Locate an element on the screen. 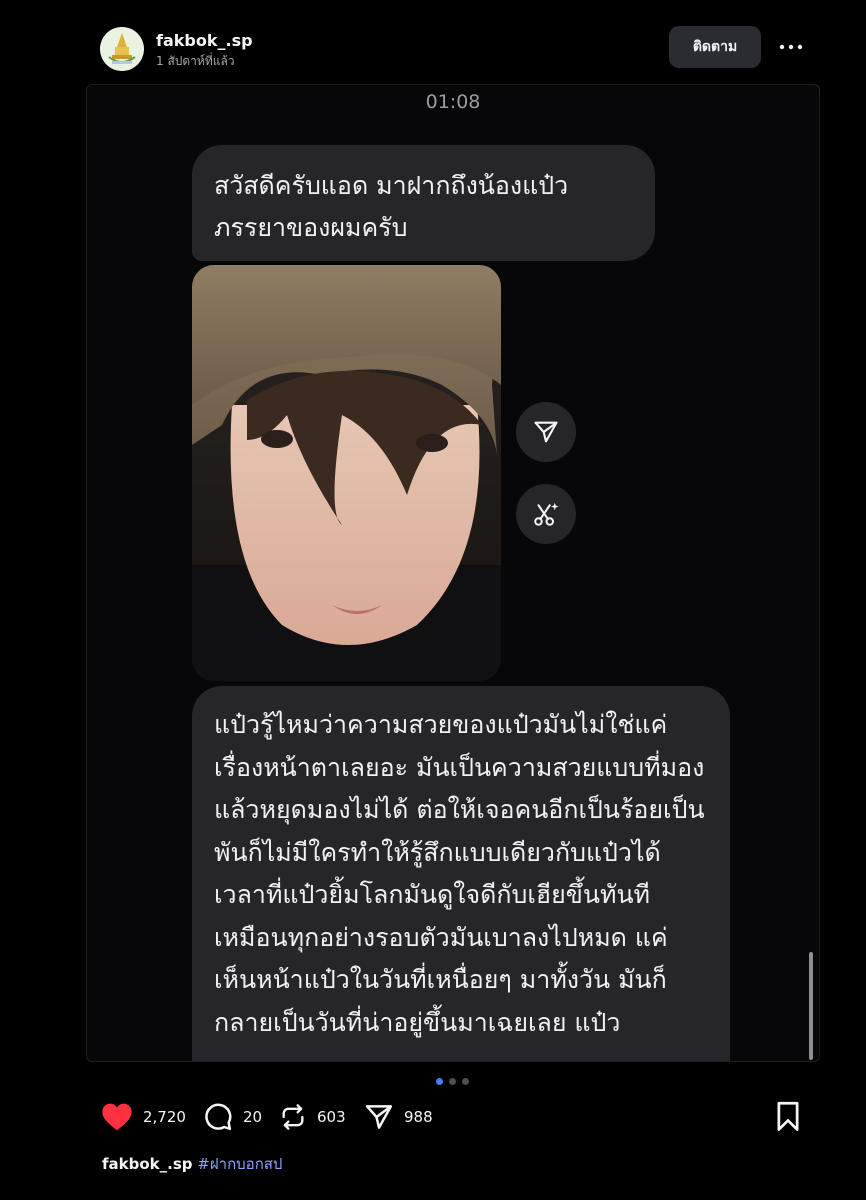 The image size is (866, 1200). chat-timestamp: 01:08 is located at coordinates (453, 102).